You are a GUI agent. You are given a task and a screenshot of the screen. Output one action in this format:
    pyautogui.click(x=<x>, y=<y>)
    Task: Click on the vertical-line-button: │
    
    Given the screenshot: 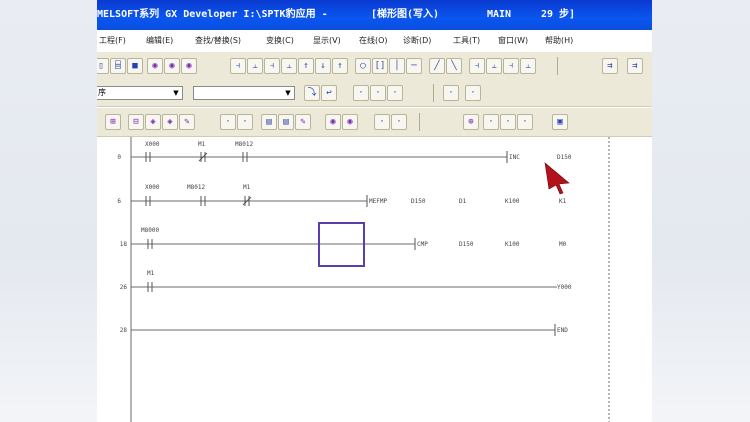 What is the action you would take?
    pyautogui.click(x=397, y=66)
    